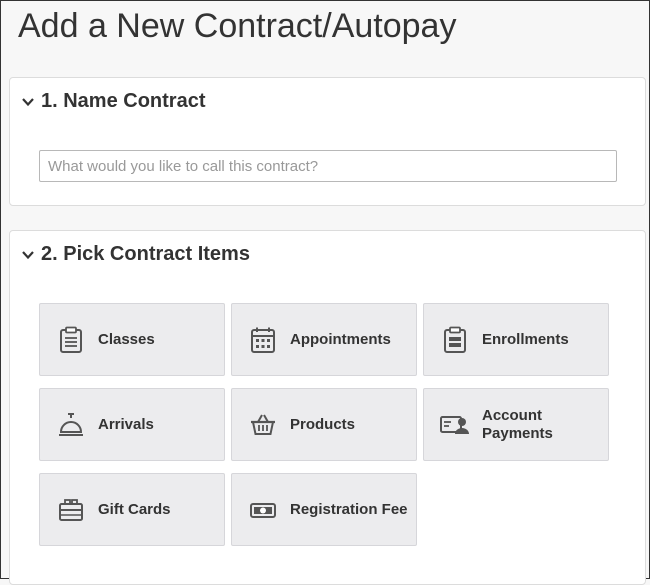  Describe the element at coordinates (71, 340) in the screenshot. I see `clipboard-list-icon` at that location.